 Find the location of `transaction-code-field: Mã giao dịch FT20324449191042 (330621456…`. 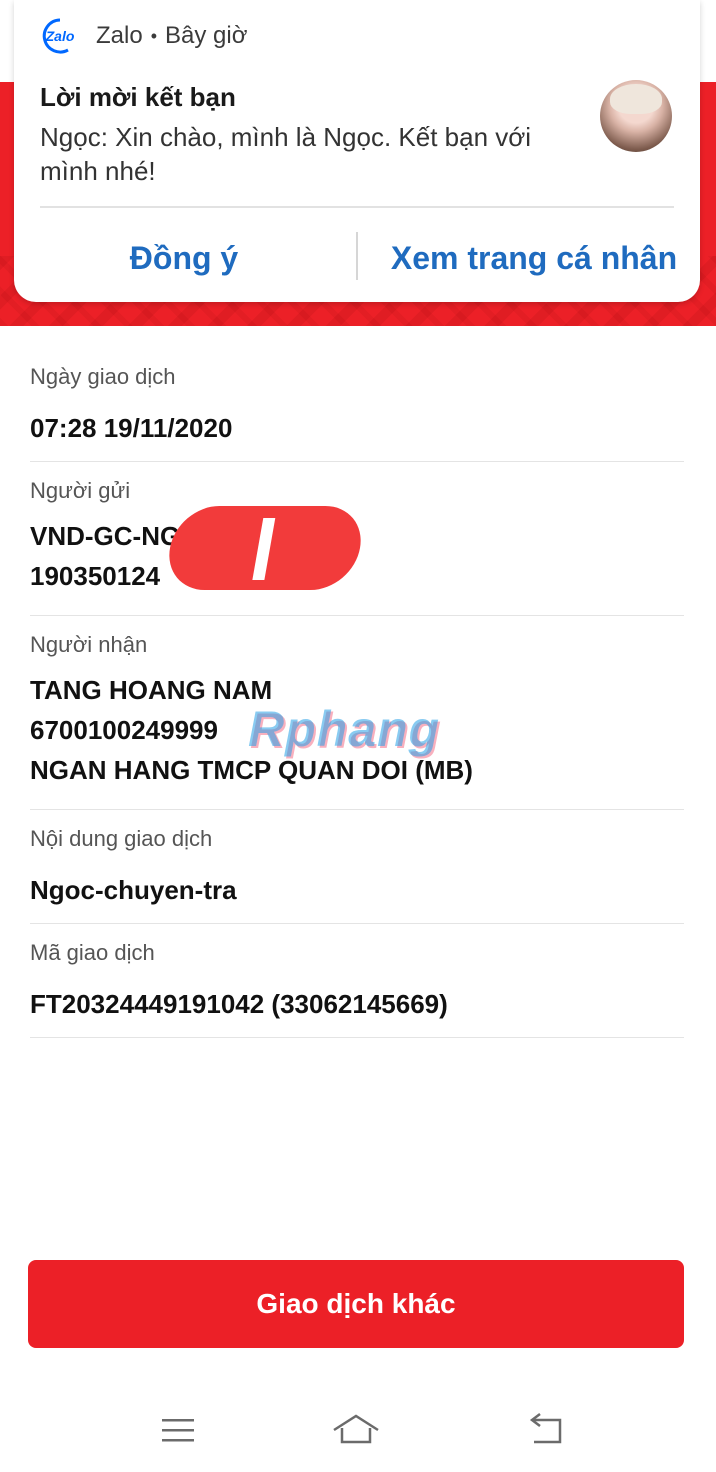

transaction-code-field: Mã giao dịch FT20324449191042 (330621456… is located at coordinates (357, 981).